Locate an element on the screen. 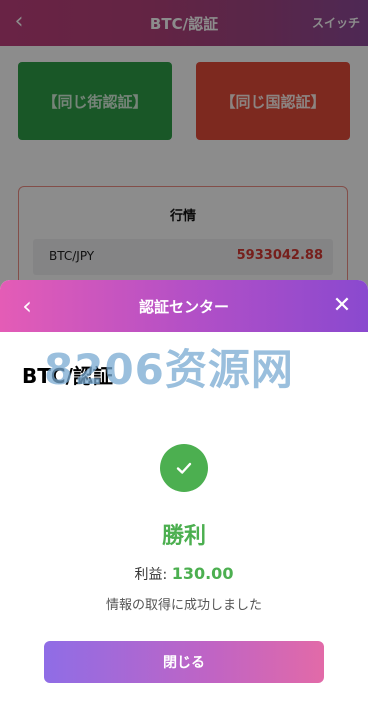 This screenshot has height=728, width=368. close-icon: ✕ is located at coordinates (342, 306).